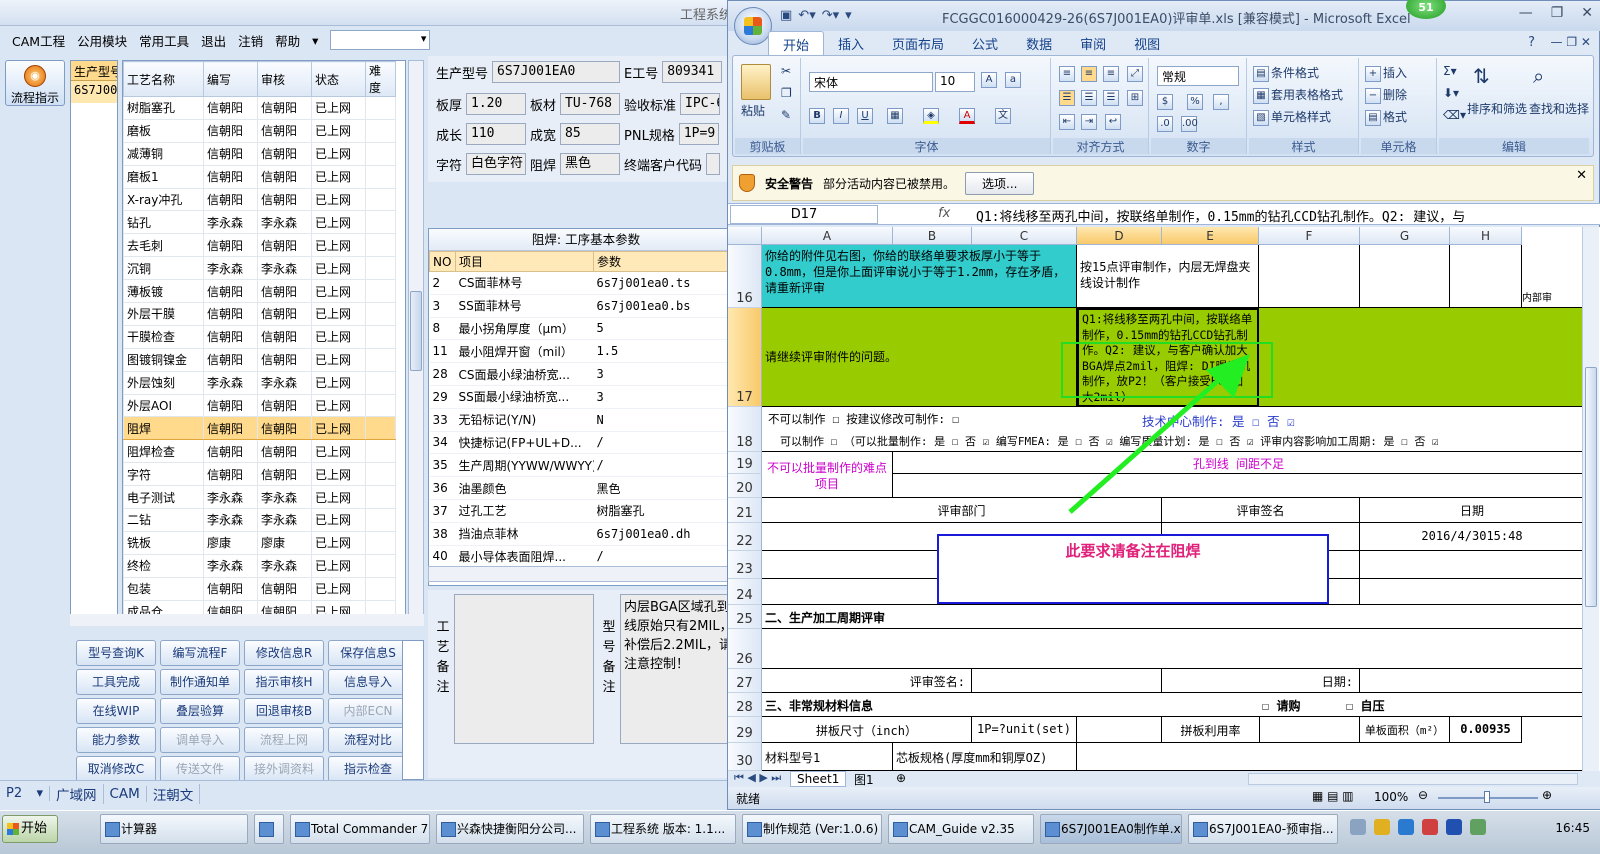  I want to click on param-cell: 2, so click(442, 283).